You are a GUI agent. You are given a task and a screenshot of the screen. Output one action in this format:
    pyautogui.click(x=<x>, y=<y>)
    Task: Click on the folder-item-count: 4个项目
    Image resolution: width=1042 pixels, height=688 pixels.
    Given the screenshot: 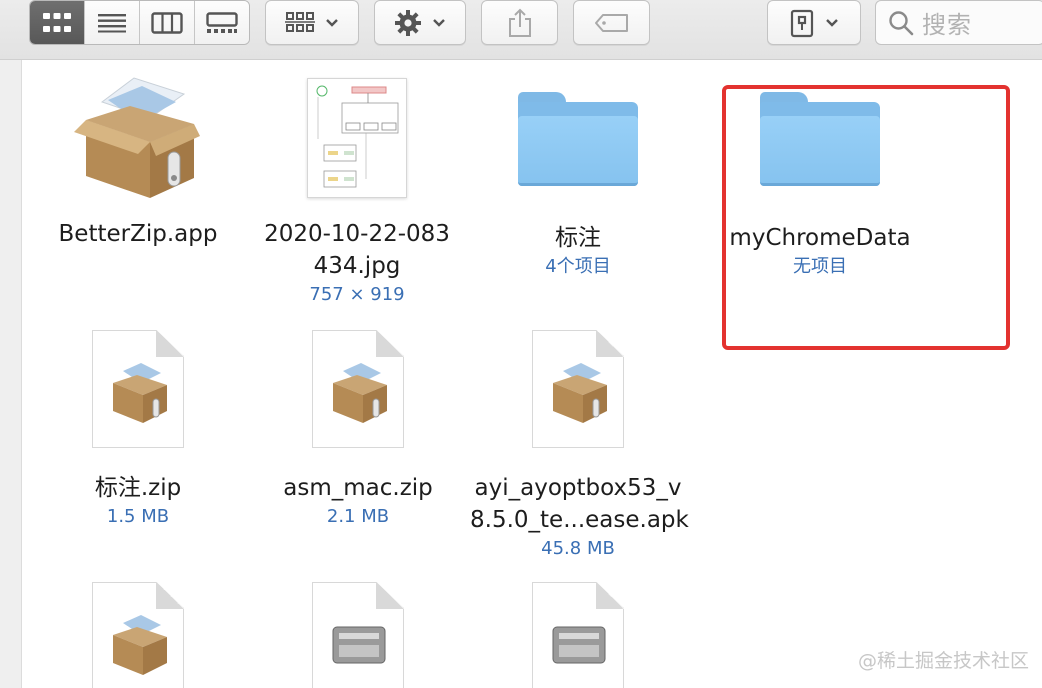 What is the action you would take?
    pyautogui.click(x=578, y=266)
    